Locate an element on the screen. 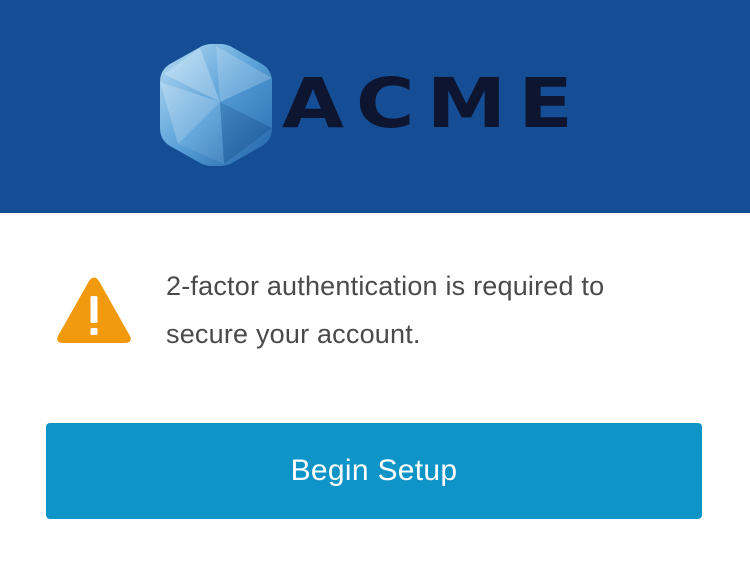 This screenshot has width=750, height=584. hexagon-logo-icon is located at coordinates (216, 105).